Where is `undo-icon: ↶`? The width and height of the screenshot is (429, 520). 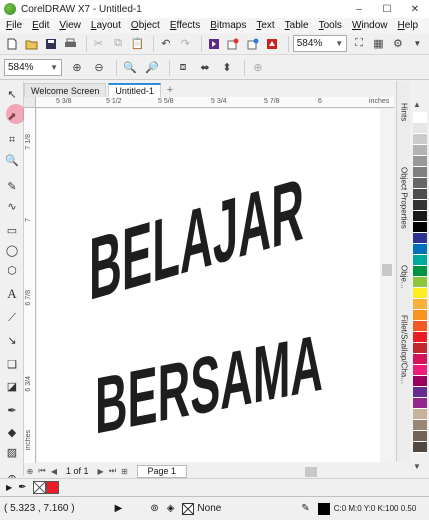
undo-icon: ↶ is located at coordinates (165, 44).